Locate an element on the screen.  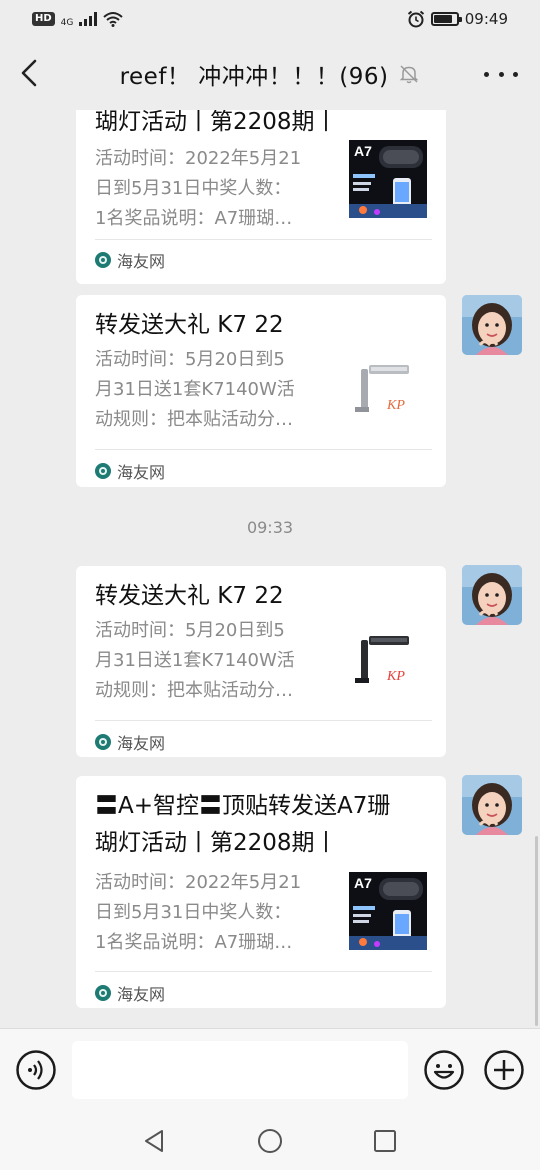
message-input is located at coordinates (240, 1070).